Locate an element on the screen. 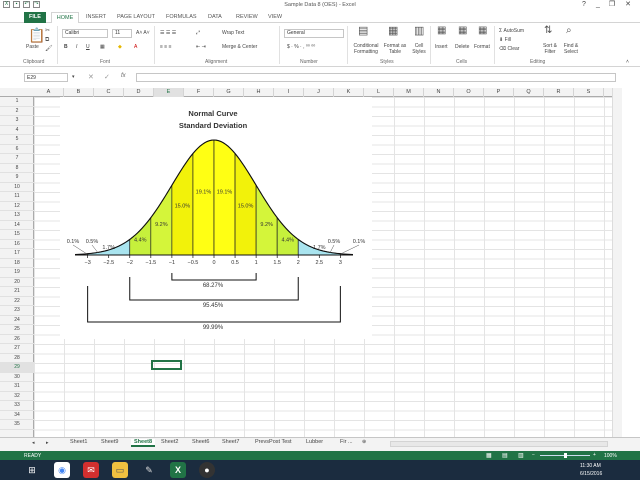 Image resolution: width=640 pixels, height=480 pixels. row-header-14: 14 is located at coordinates (17, 225).